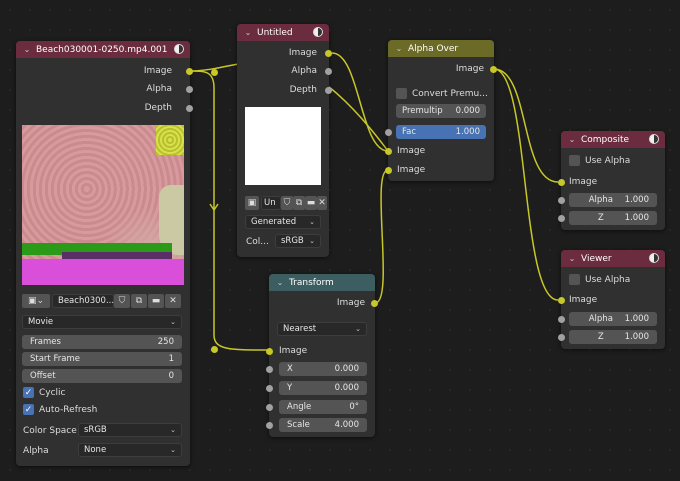 This screenshot has height=481, width=680. Describe the element at coordinates (189, 108) in the screenshot. I see `movie-output-depth-socket` at that location.